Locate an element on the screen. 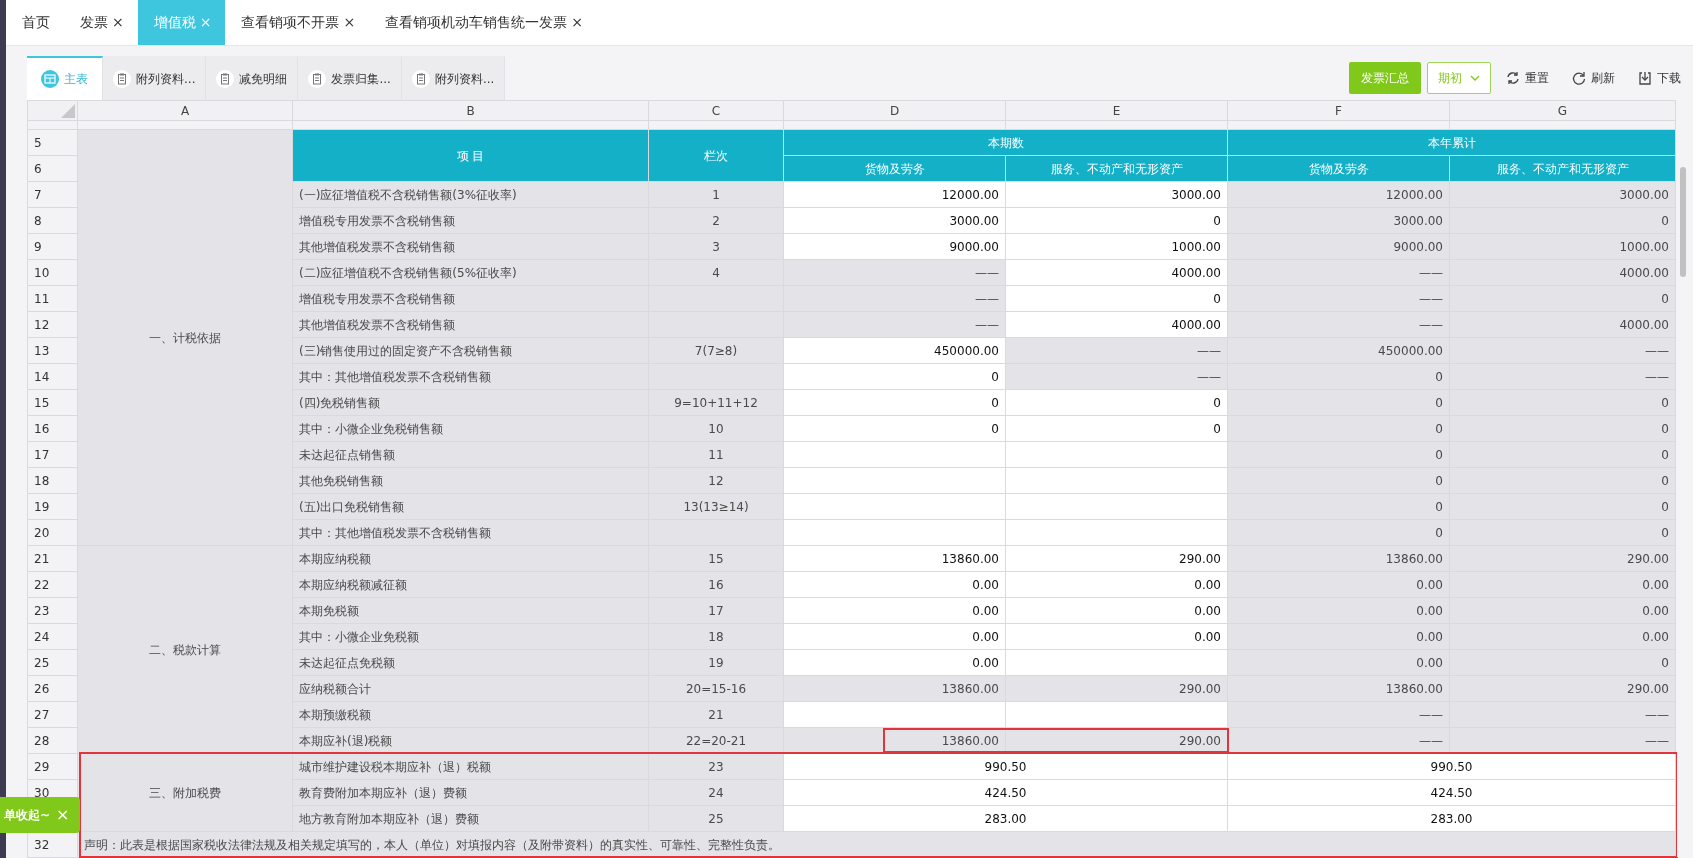  column-header: A is located at coordinates (185, 110).